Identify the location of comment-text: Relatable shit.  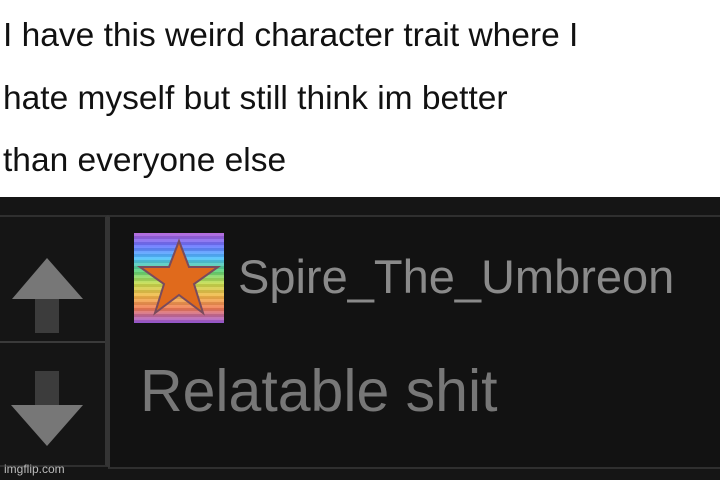
(319, 391).